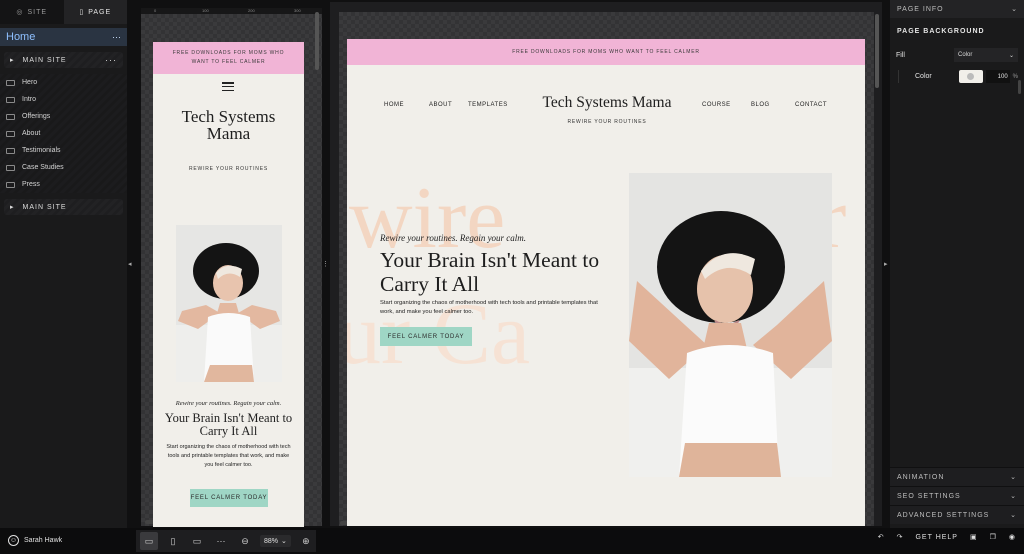 The width and height of the screenshot is (1024, 554). I want to click on user-name: Sarah Hawk, so click(43, 540).